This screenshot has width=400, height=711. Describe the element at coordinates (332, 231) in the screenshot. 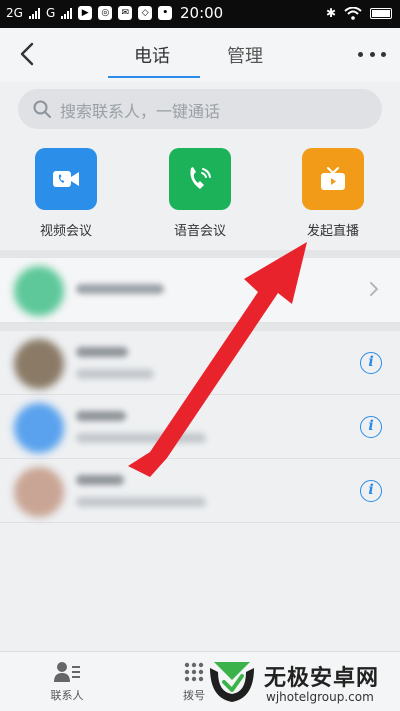

I see `start-live-label: 发起直播` at that location.